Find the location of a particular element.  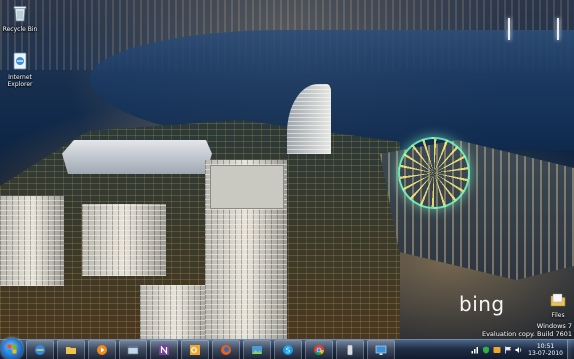

wallpaper-ferris-wheel is located at coordinates (434, 173).